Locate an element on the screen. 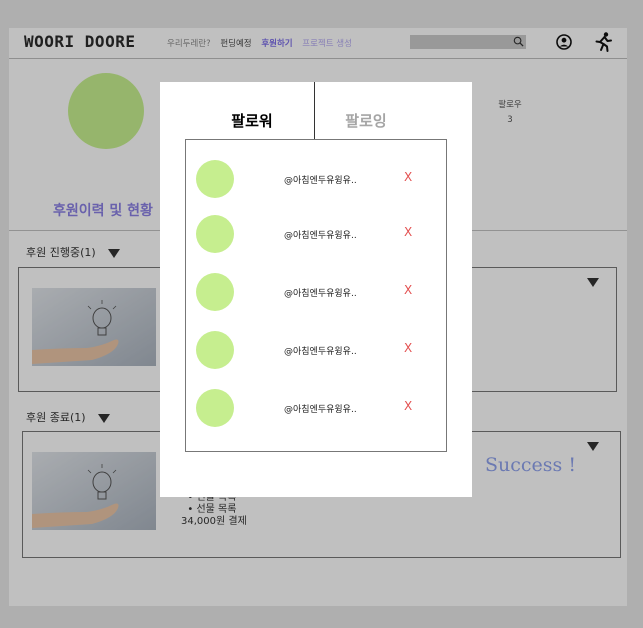 The width and height of the screenshot is (643, 628). tab-following: 팔로잉 is located at coordinates (366, 120).